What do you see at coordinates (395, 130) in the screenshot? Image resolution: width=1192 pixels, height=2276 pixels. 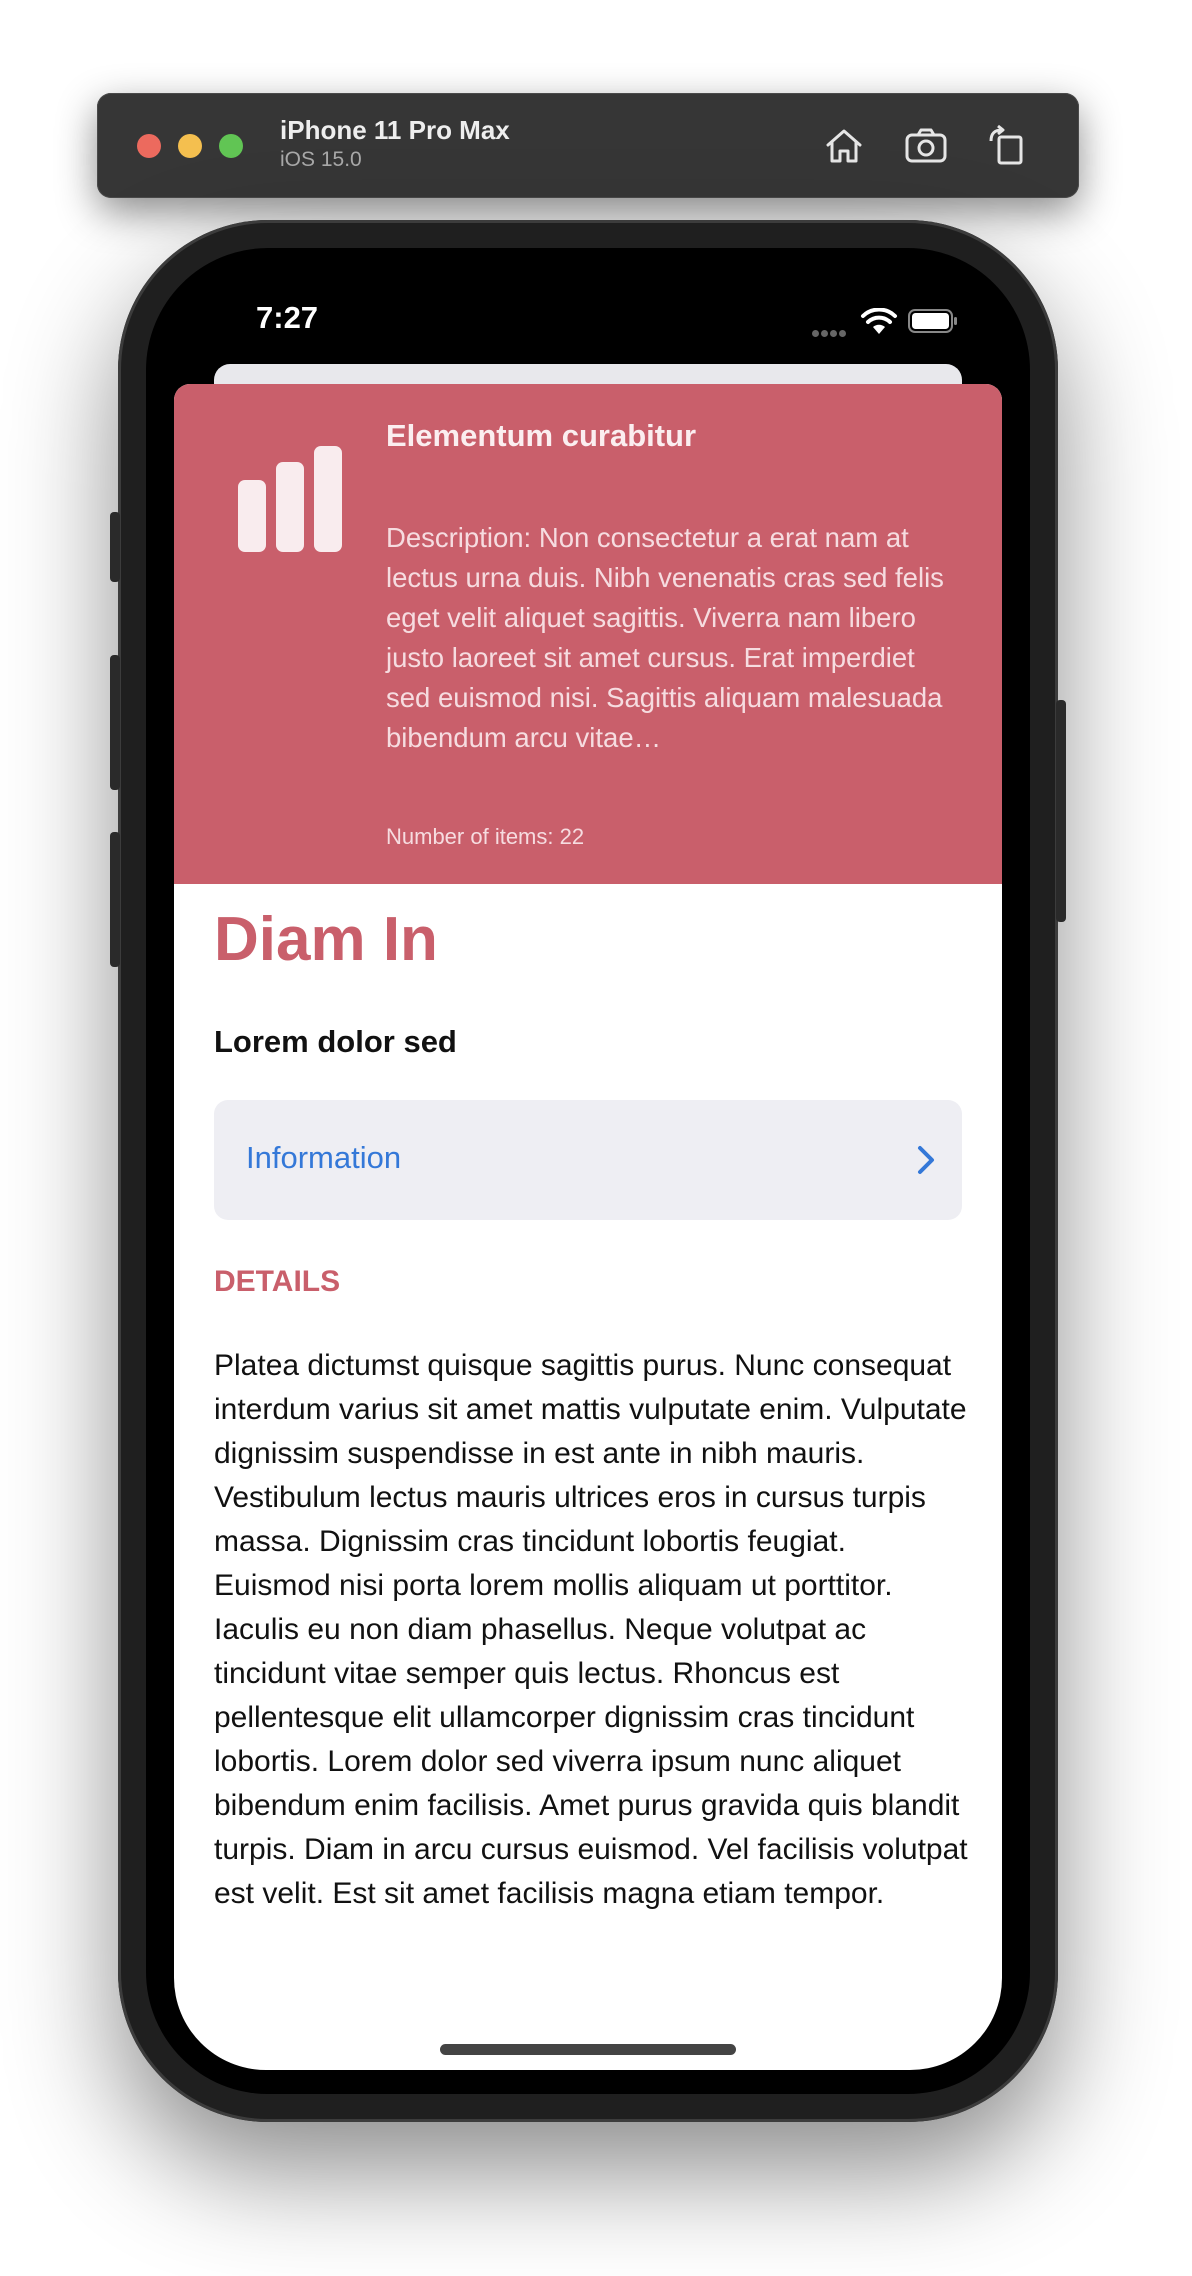 I see `simulator-device-name: iPhone 11 Pro Max` at bounding box center [395, 130].